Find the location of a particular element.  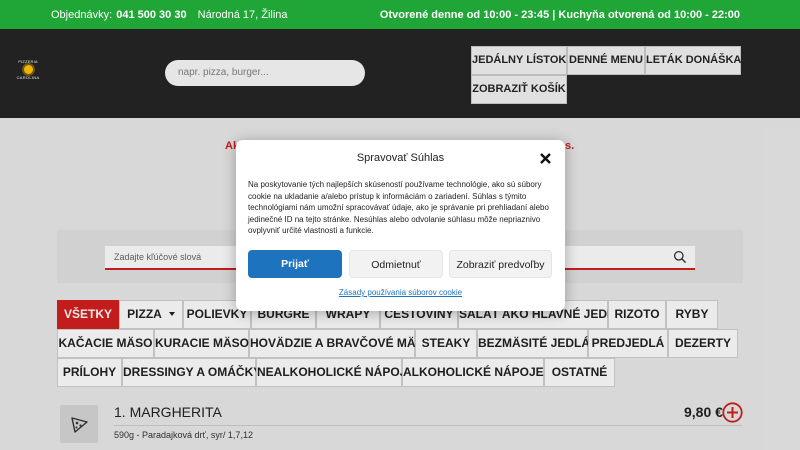

logo-text-top: PIZZERIA is located at coordinates (28, 61).